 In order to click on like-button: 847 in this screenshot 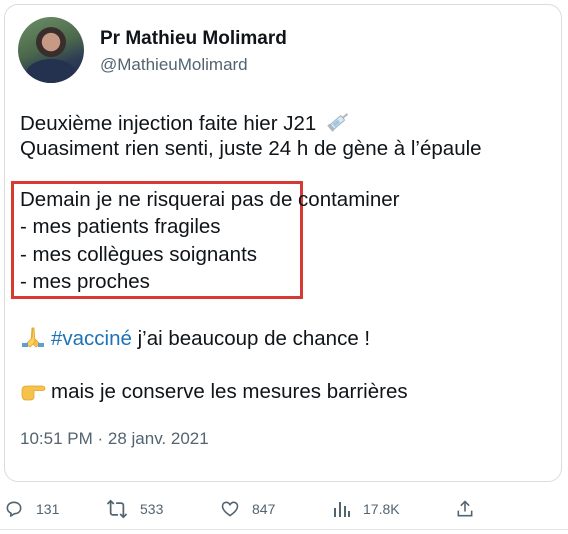, I will do `click(247, 509)`.